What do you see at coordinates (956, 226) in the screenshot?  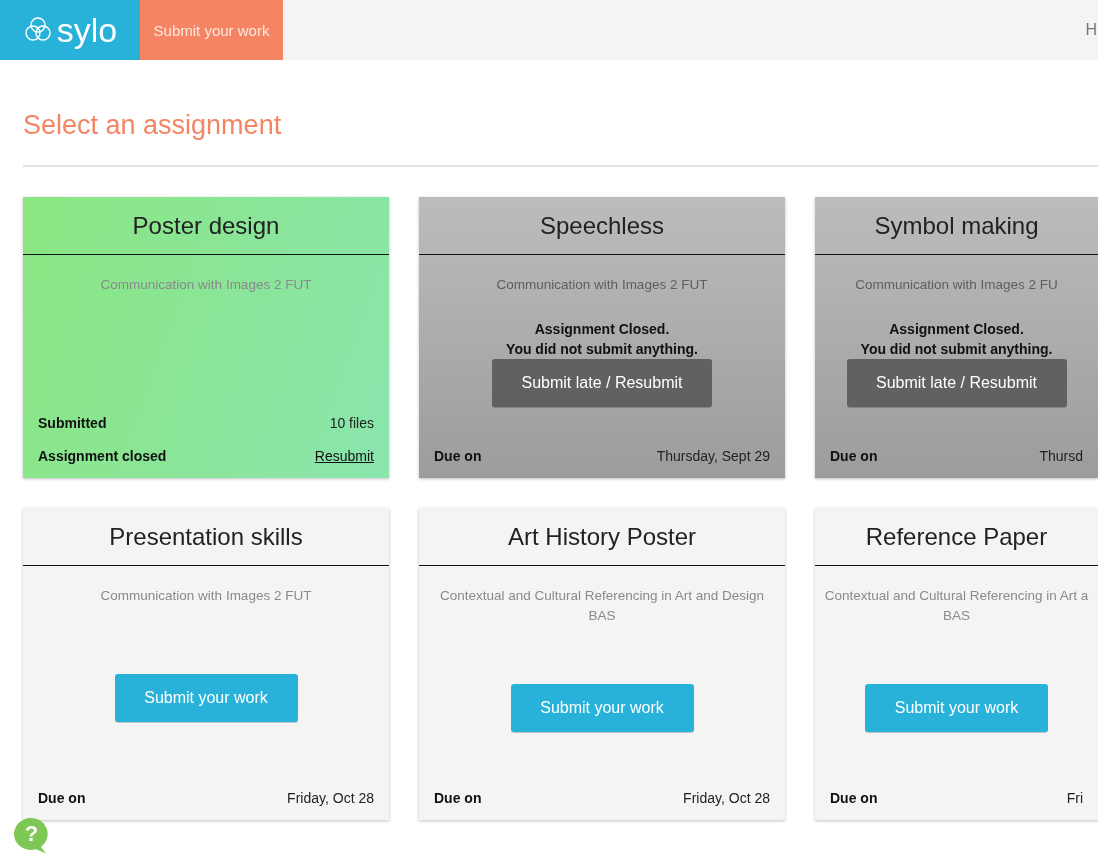 I see `card-title: Symbol making` at bounding box center [956, 226].